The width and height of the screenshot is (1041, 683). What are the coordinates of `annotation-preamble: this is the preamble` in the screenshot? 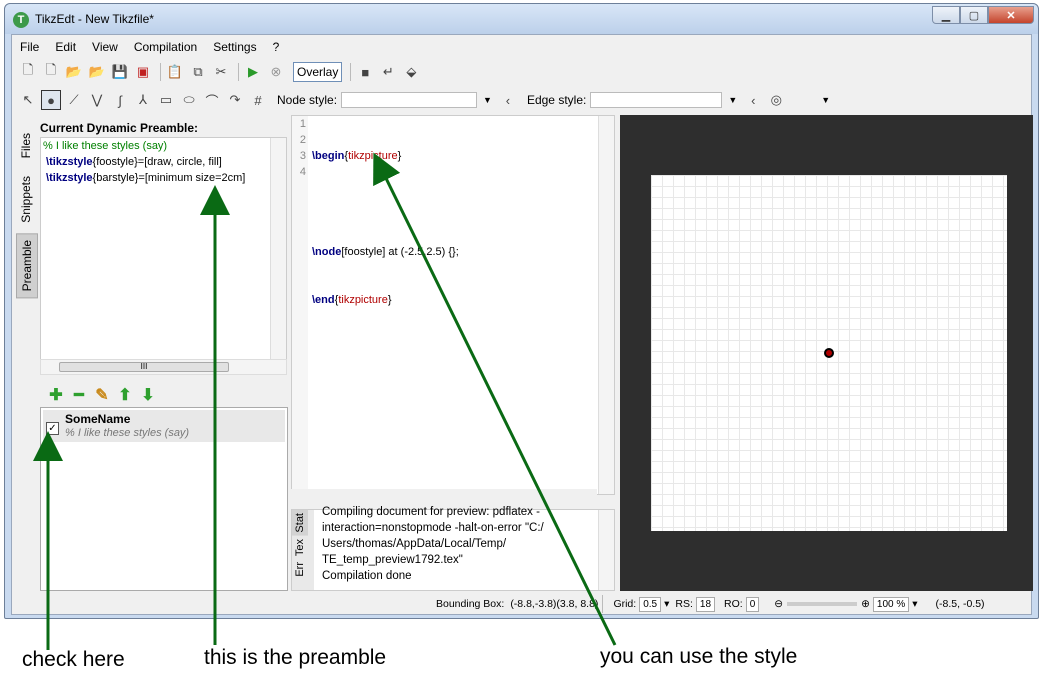 It's located at (295, 657).